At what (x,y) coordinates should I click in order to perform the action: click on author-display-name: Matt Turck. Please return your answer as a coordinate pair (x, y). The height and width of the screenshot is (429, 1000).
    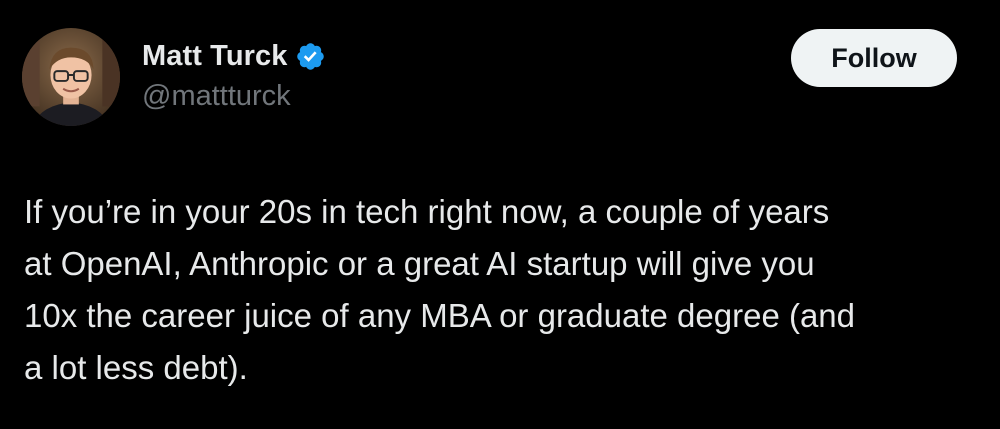
    Looking at the image, I should click on (214, 56).